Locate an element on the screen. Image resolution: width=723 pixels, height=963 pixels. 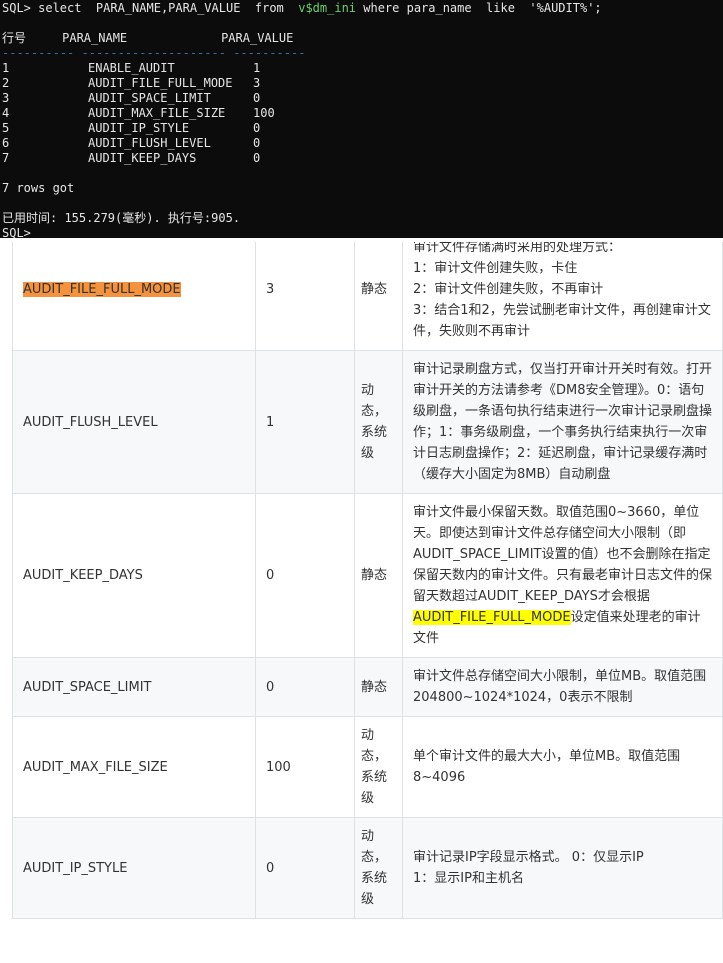
param-desc: 审计记录IP字段显示格式。 0：仅显示IP 1：显示IP和主机名 is located at coordinates (562, 868).